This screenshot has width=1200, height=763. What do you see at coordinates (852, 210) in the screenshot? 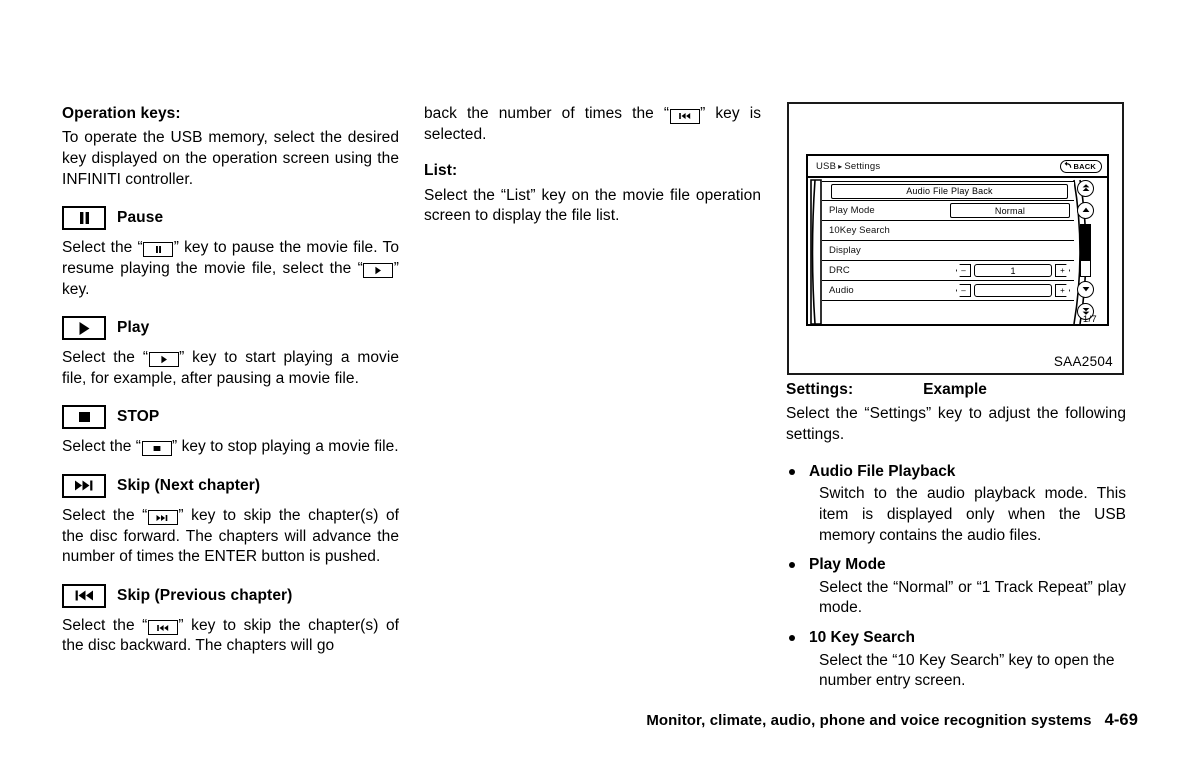
I see `play-mode-label: Play Mode` at bounding box center [852, 210].